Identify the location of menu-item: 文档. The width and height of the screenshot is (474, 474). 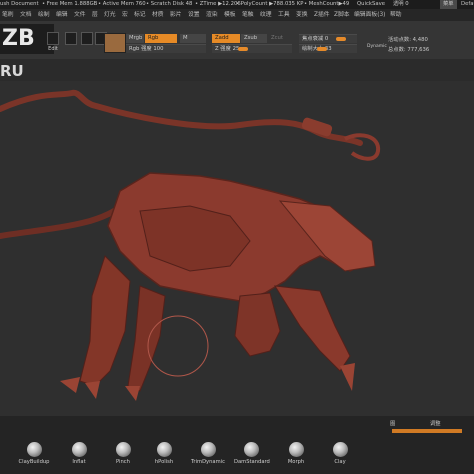
(26, 15).